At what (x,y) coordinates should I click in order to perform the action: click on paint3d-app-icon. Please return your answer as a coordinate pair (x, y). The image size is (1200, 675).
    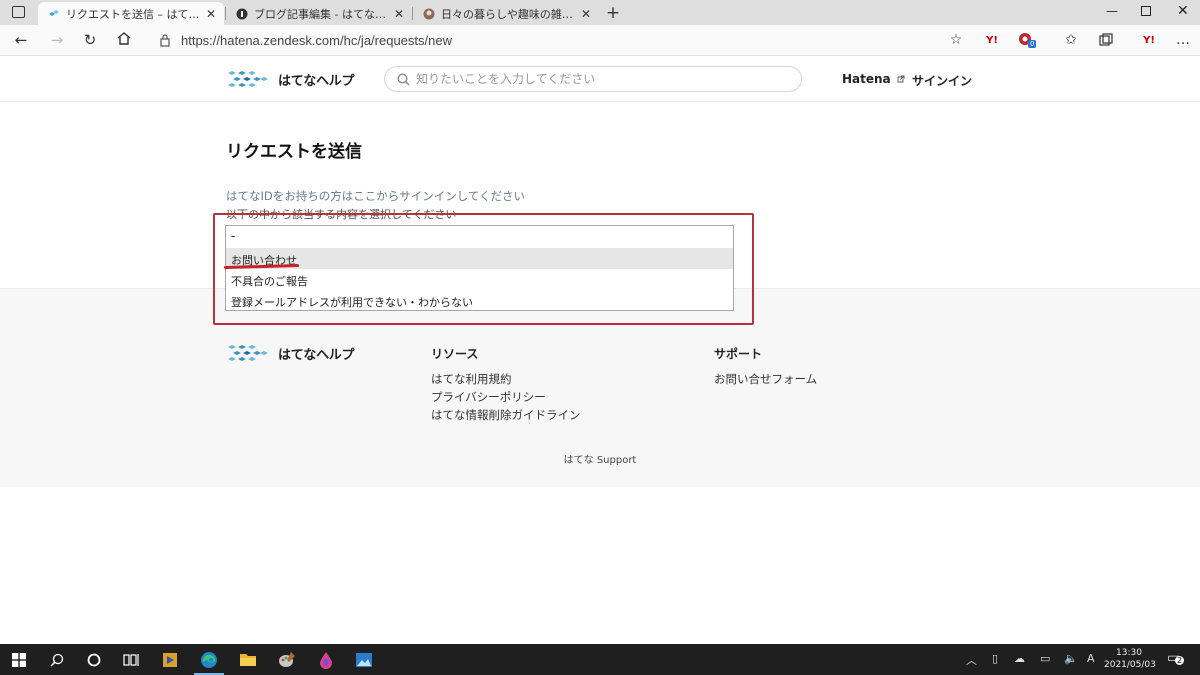
    Looking at the image, I should click on (326, 659).